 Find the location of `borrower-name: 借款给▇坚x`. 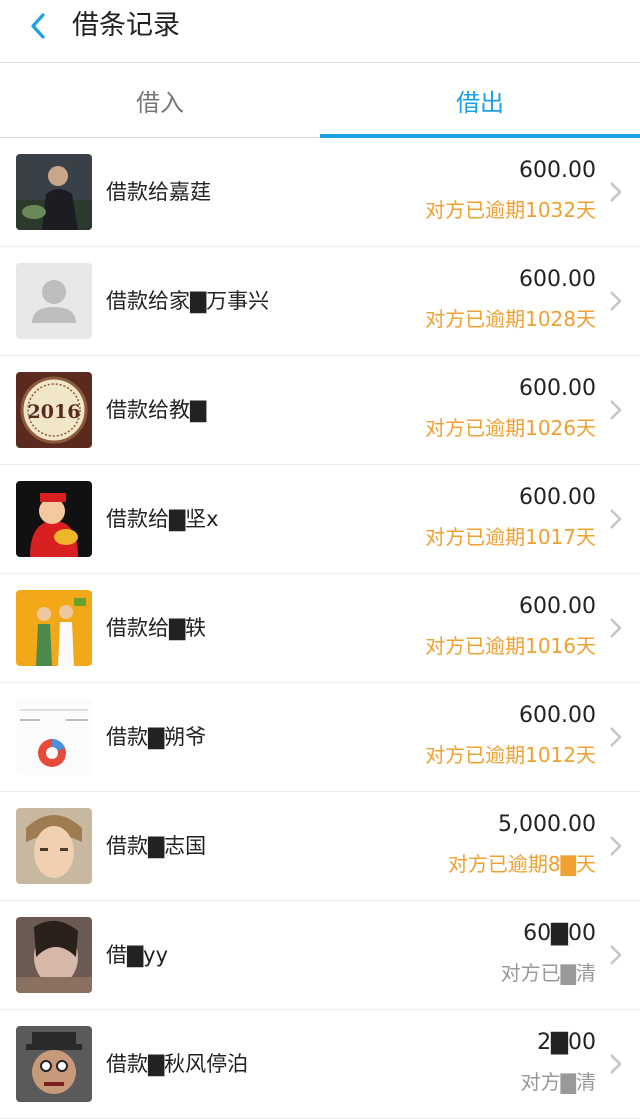

borrower-name: 借款给▇坚x is located at coordinates (162, 519).